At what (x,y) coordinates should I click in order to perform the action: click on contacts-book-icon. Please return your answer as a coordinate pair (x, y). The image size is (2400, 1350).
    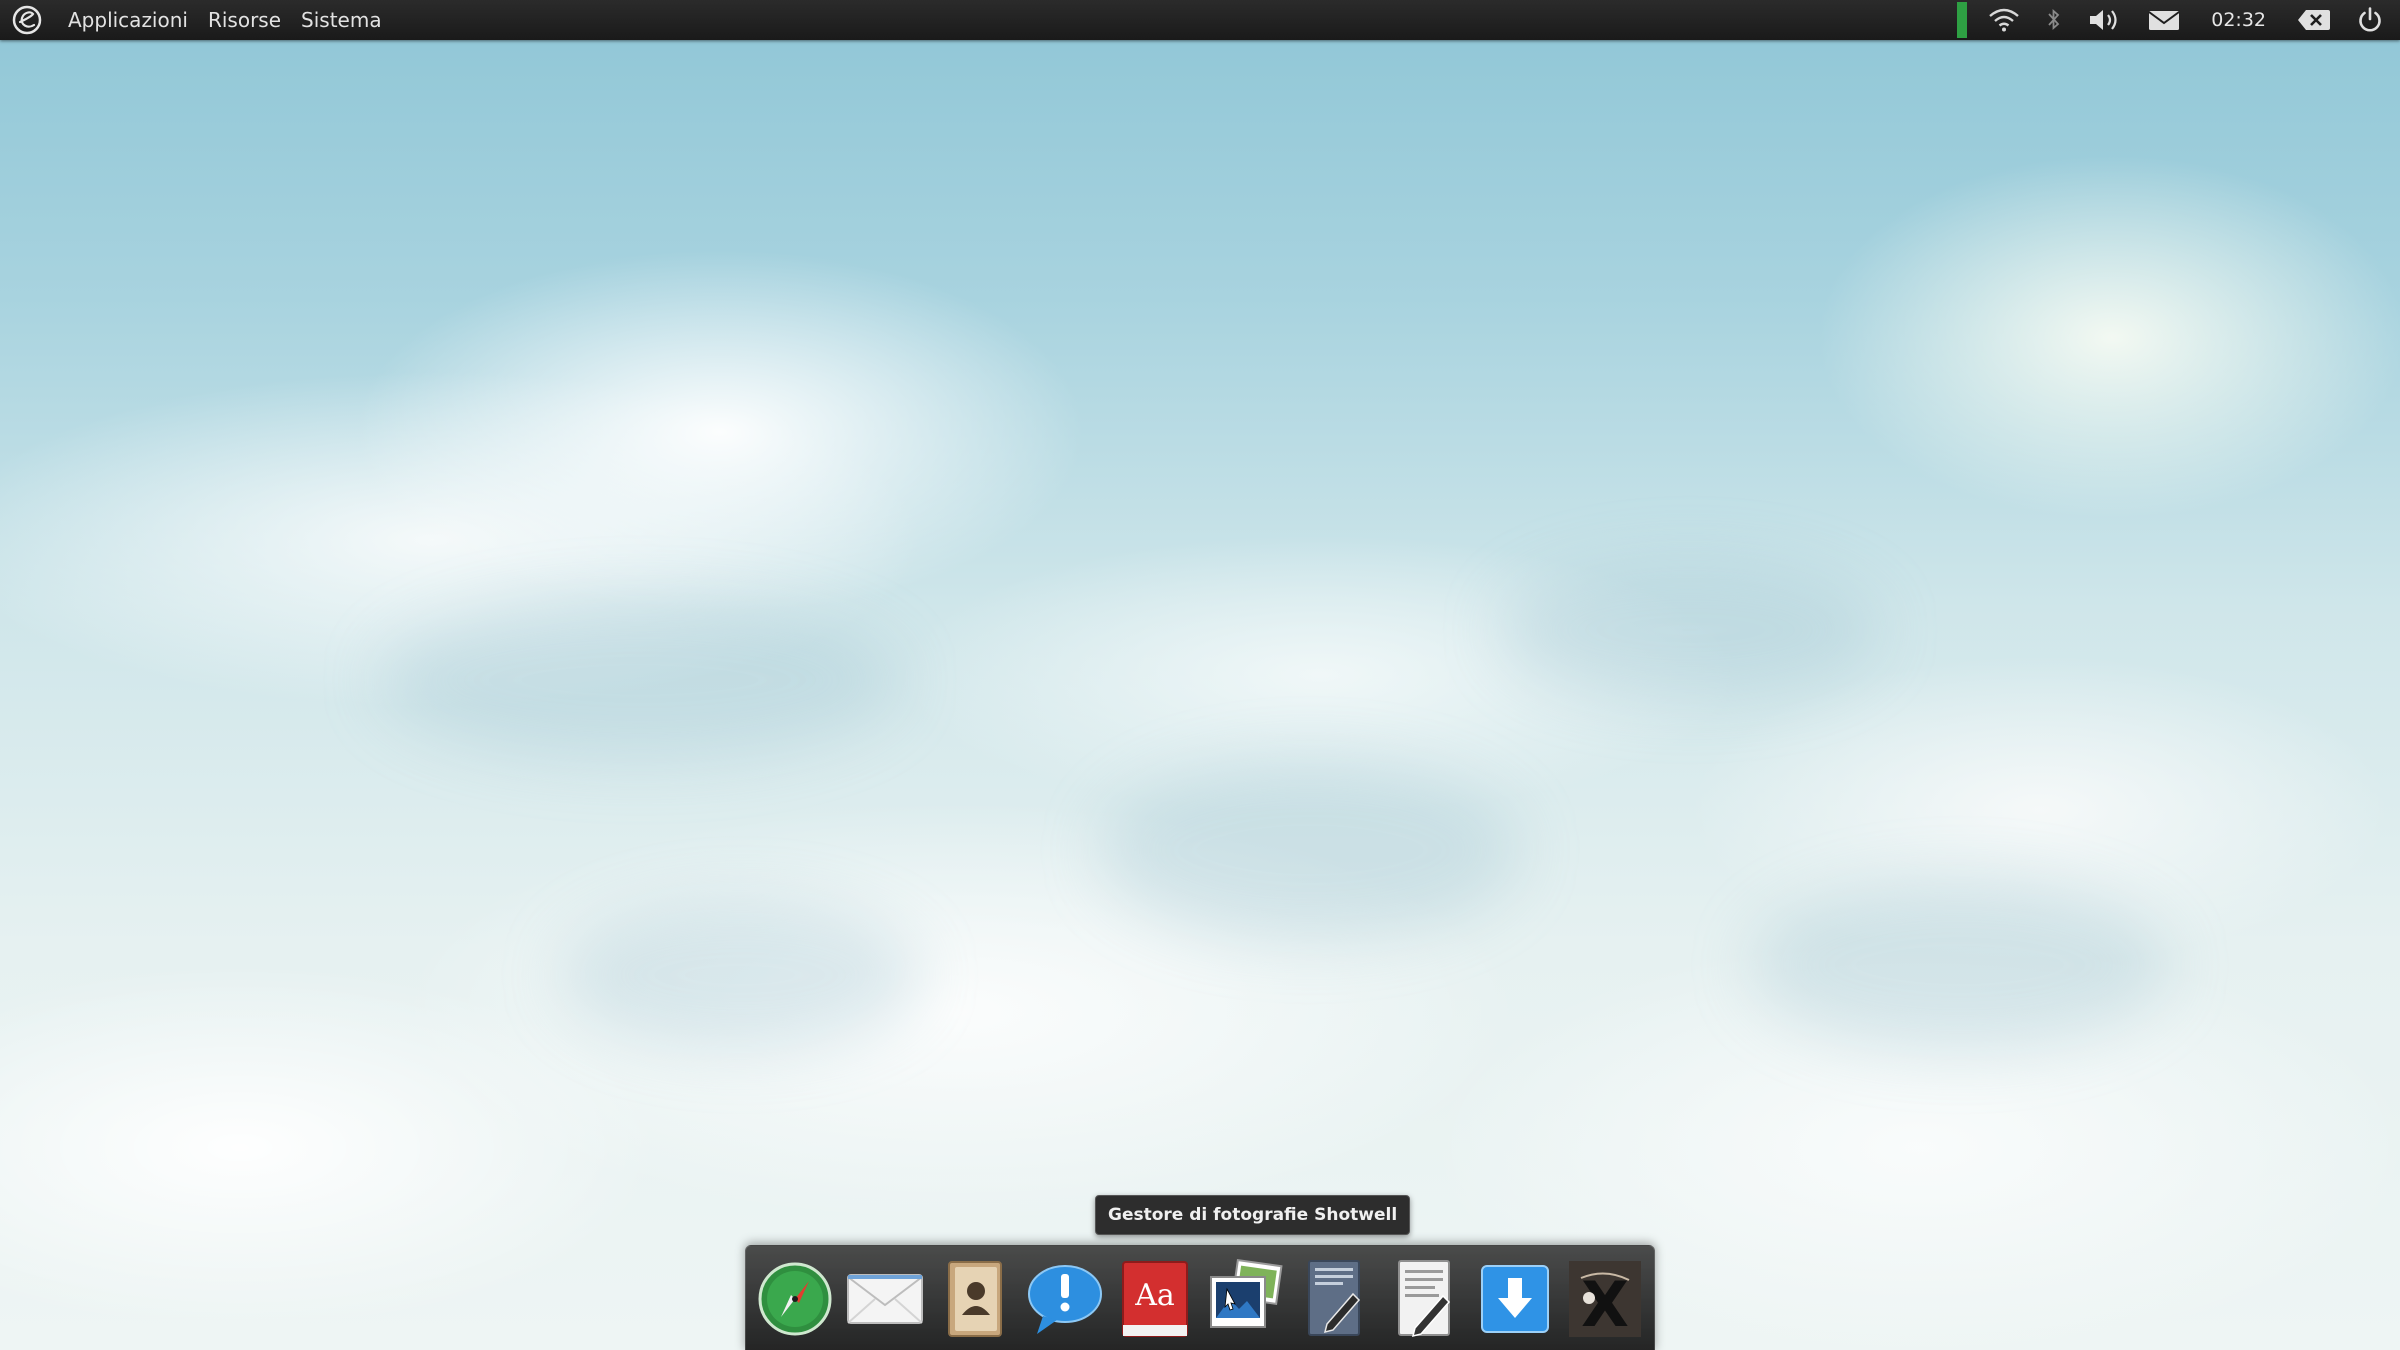
    Looking at the image, I should click on (975, 1299).